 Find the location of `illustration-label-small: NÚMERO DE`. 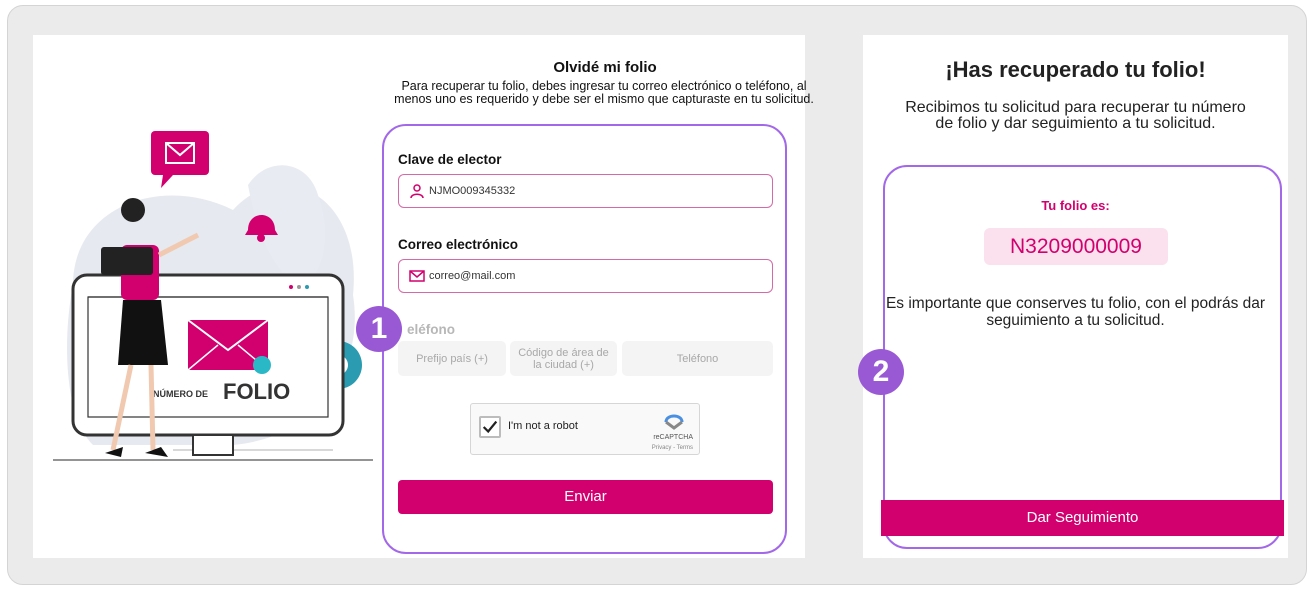

illustration-label-small: NÚMERO DE is located at coordinates (180, 393).